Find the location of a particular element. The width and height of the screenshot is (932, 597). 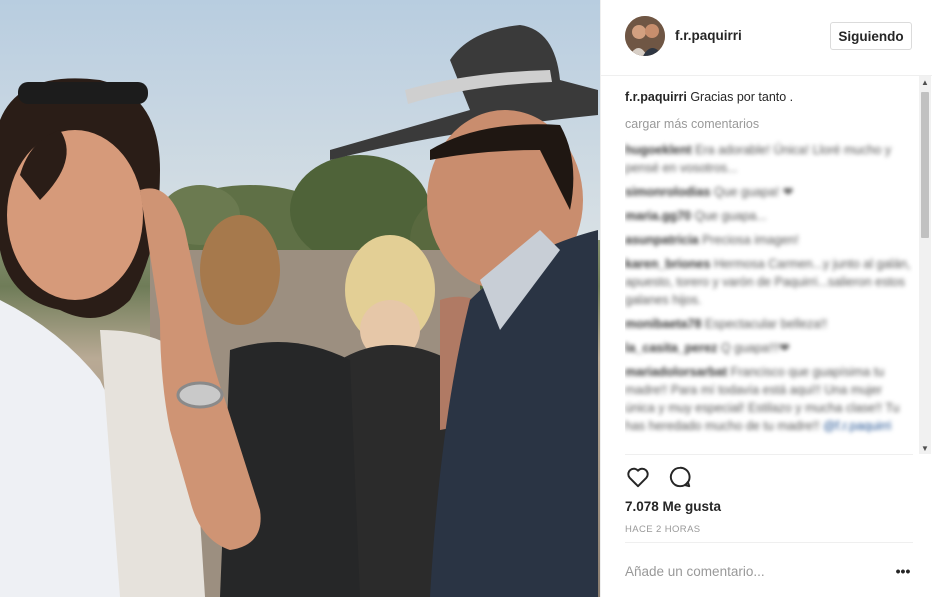

comment-text: Preciosa imagen! is located at coordinates (750, 240).